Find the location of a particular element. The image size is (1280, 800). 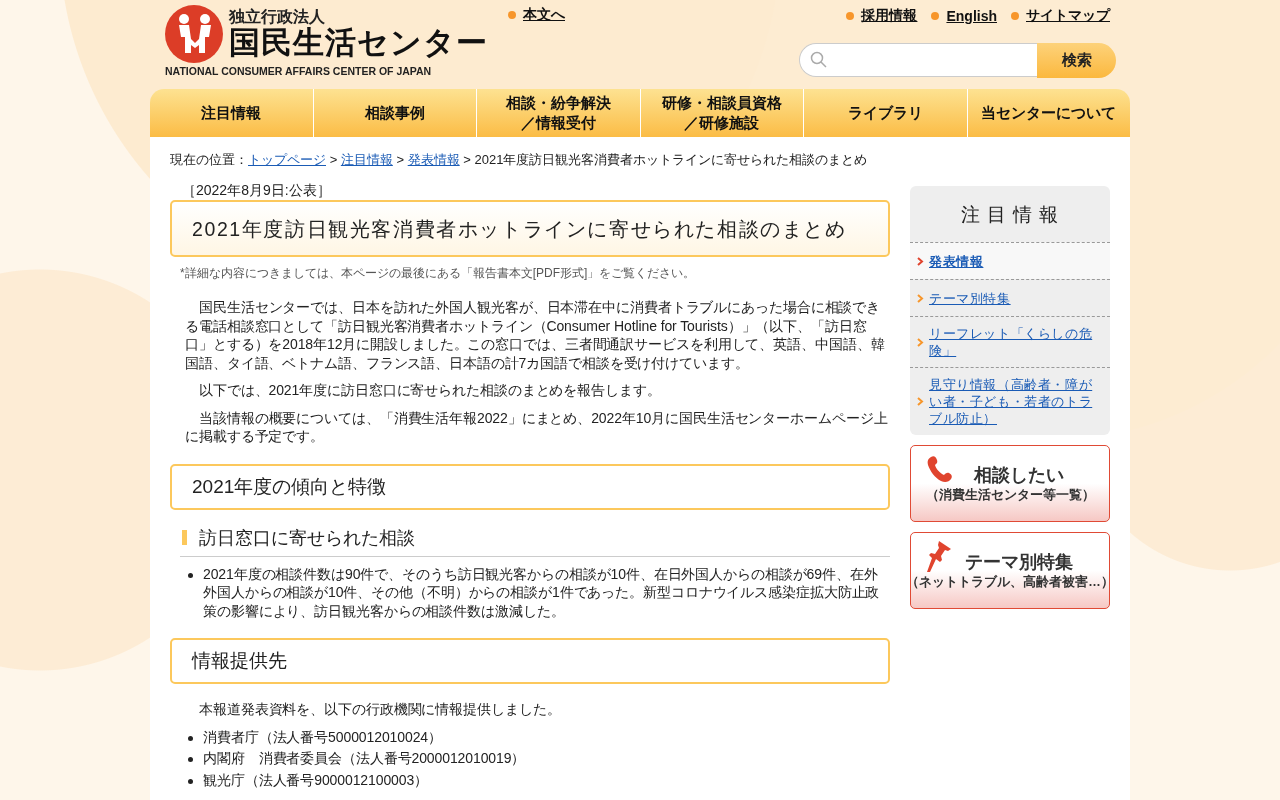

list-item-text: 消費者庁（法人番号5000012010024） is located at coordinates (322, 736).